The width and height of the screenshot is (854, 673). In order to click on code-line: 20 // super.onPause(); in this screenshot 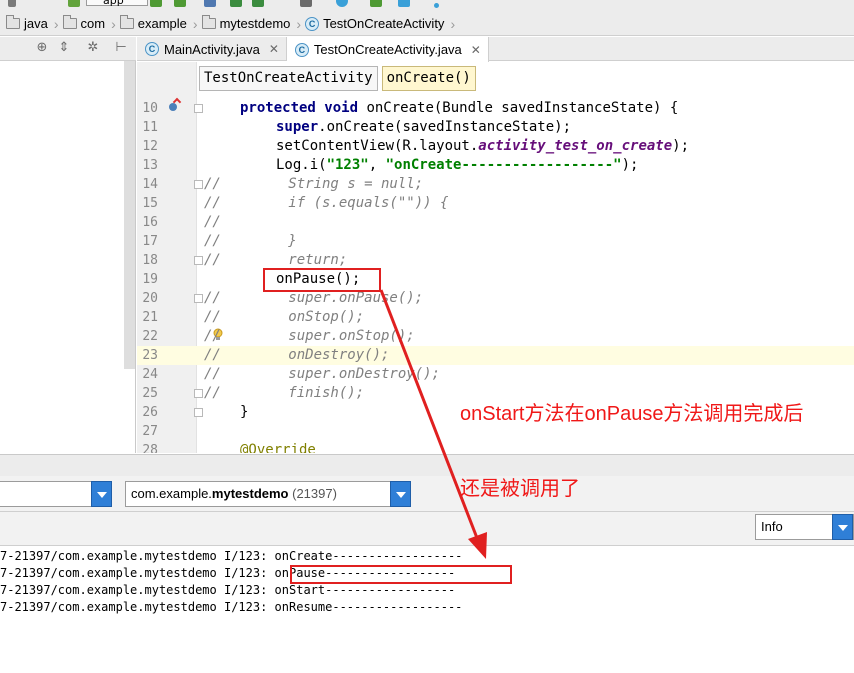, I will do `click(495, 298)`.